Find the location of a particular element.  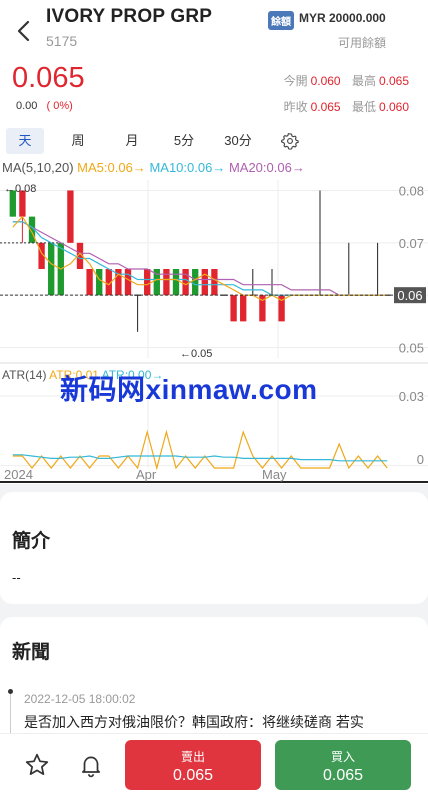

last-price-tag: 0.06 is located at coordinates (409, 295).